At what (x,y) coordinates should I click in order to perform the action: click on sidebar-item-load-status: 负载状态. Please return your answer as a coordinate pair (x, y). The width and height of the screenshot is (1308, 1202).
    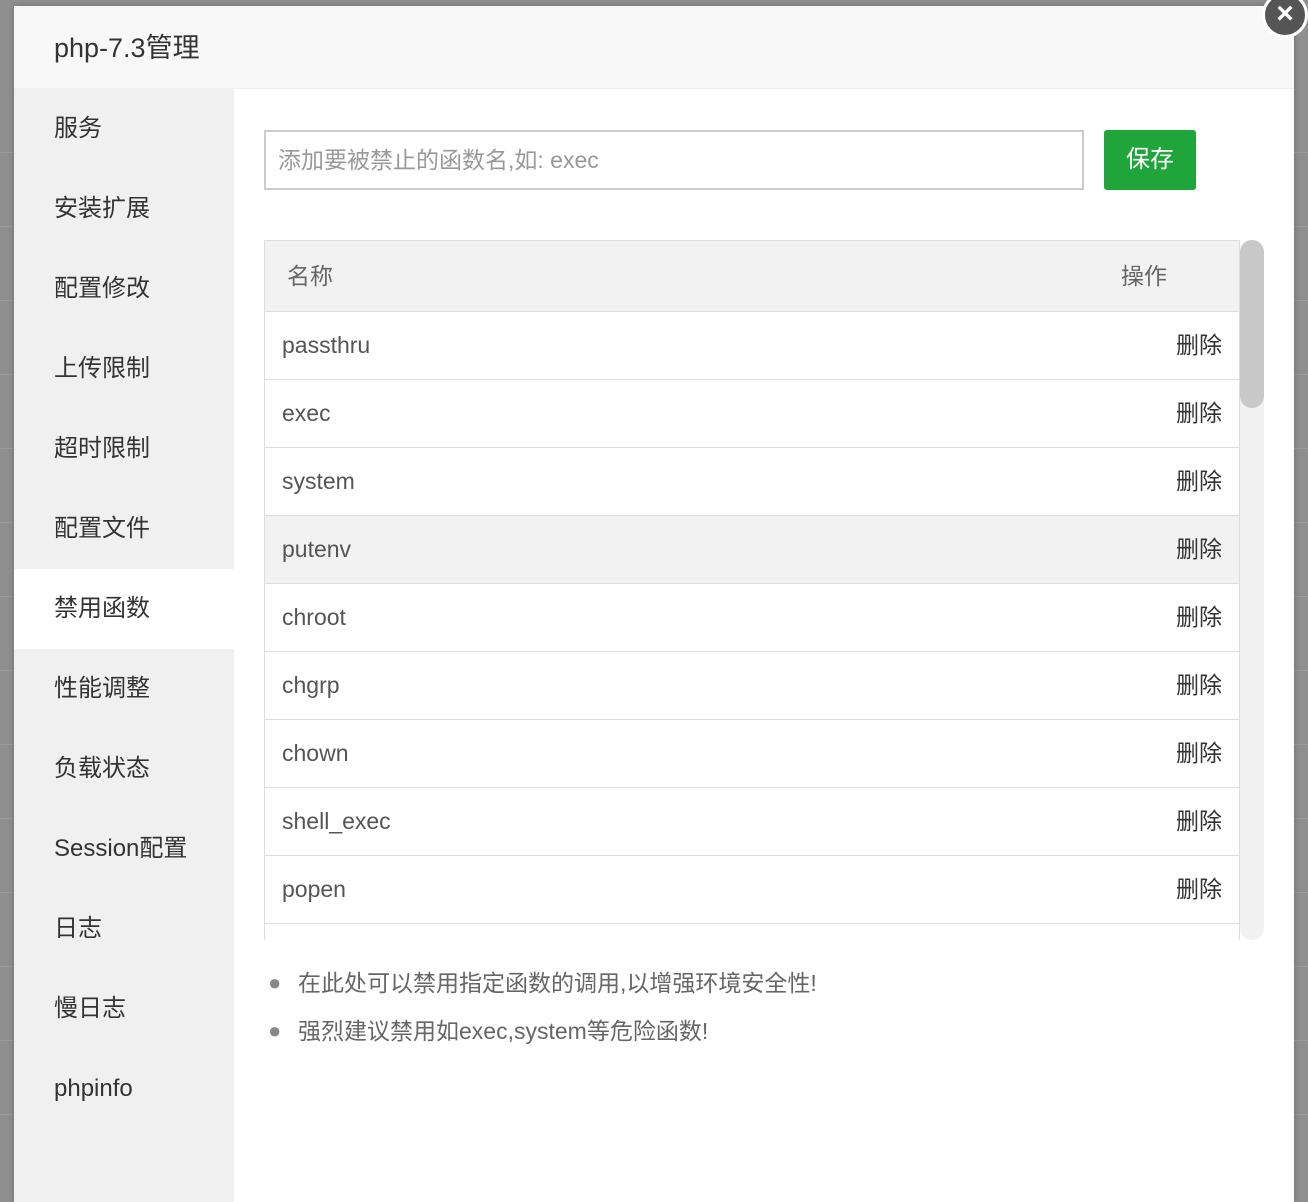
    Looking at the image, I should click on (124, 769).